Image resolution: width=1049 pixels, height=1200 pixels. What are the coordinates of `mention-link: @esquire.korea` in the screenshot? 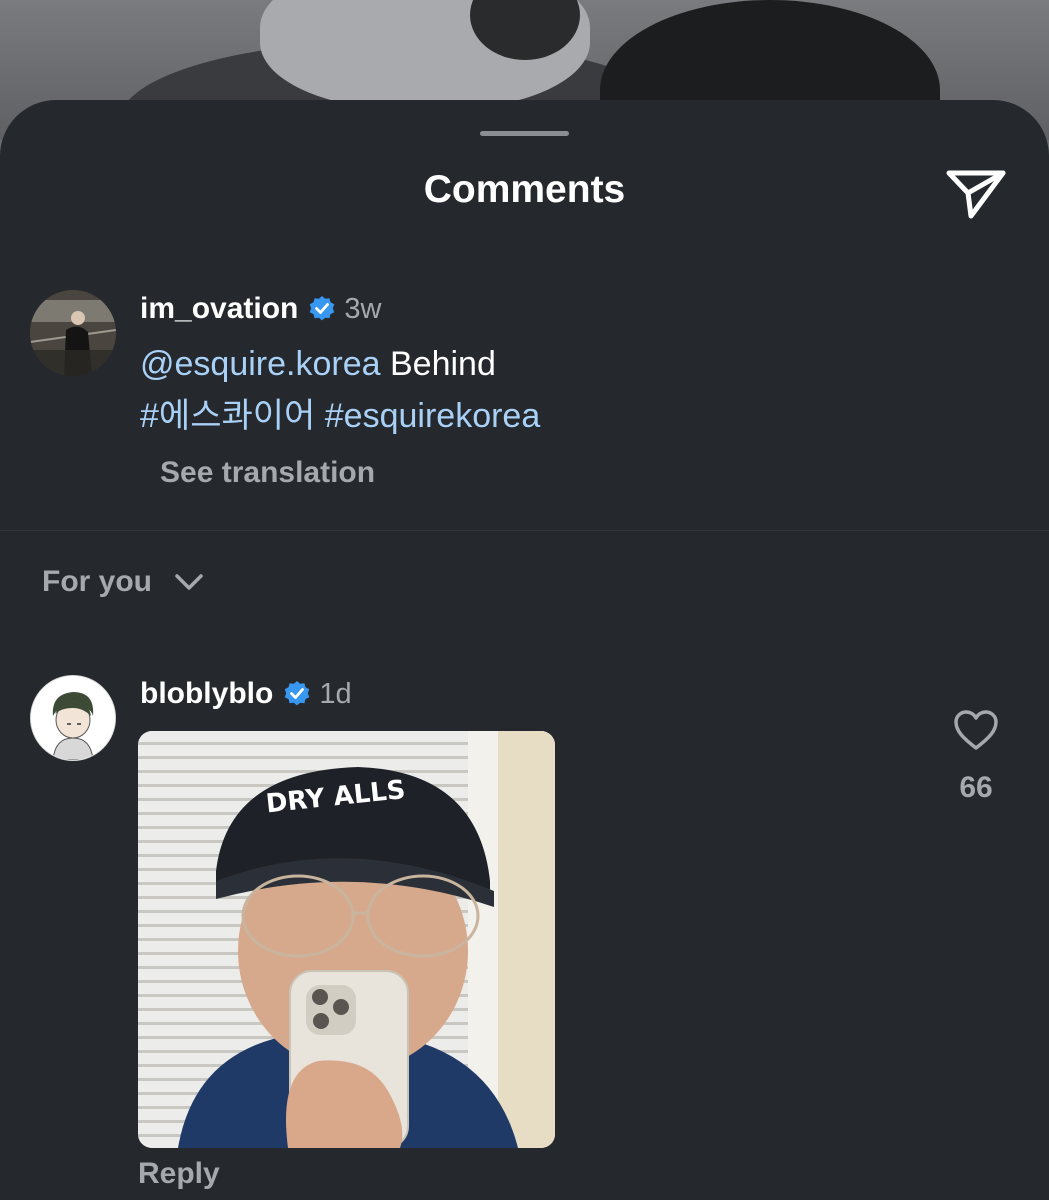 It's located at (260, 364).